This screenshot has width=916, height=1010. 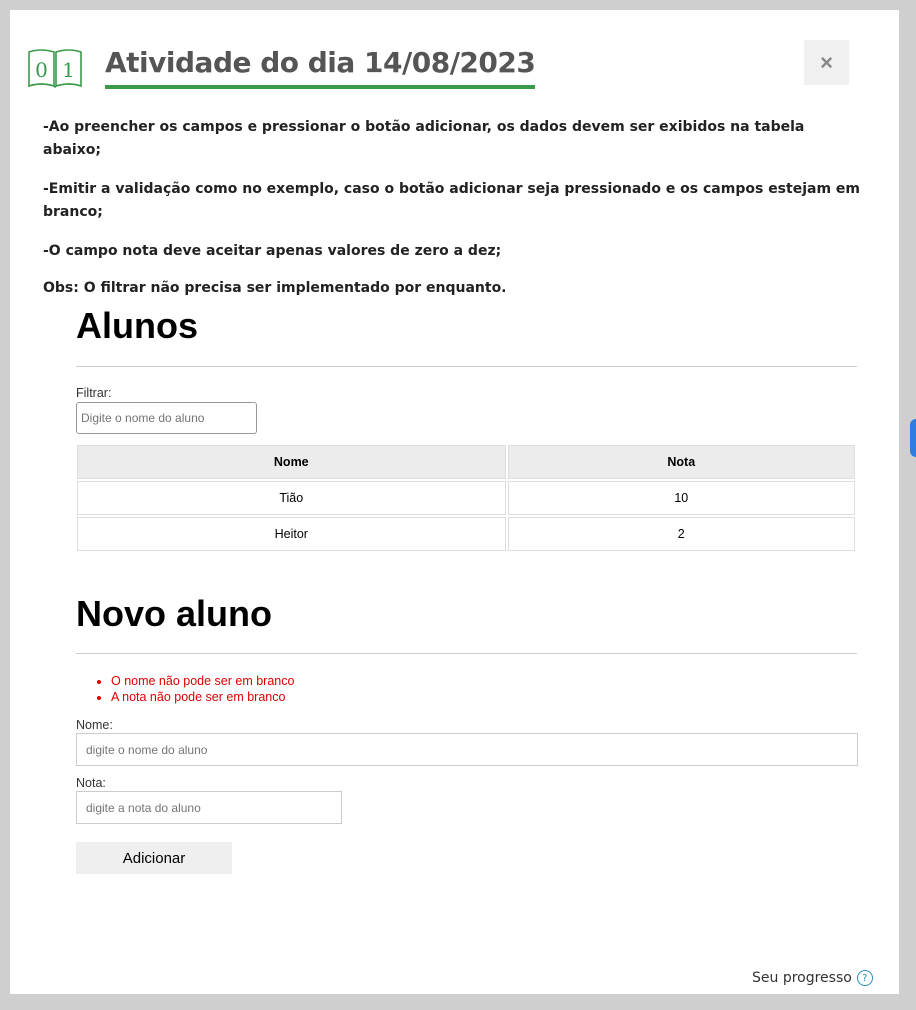 What do you see at coordinates (94, 393) in the screenshot?
I see `filter-label: Filtrar:` at bounding box center [94, 393].